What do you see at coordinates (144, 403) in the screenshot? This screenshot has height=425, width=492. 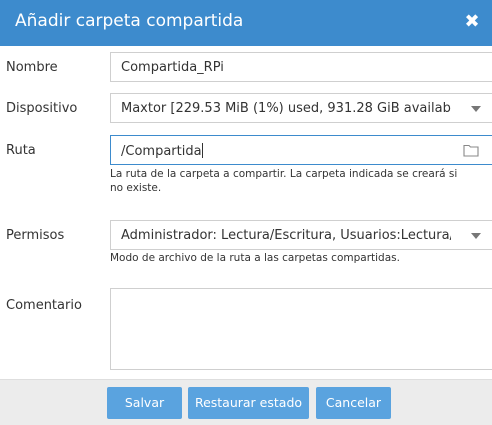 I see `save-button: Salvar` at bounding box center [144, 403].